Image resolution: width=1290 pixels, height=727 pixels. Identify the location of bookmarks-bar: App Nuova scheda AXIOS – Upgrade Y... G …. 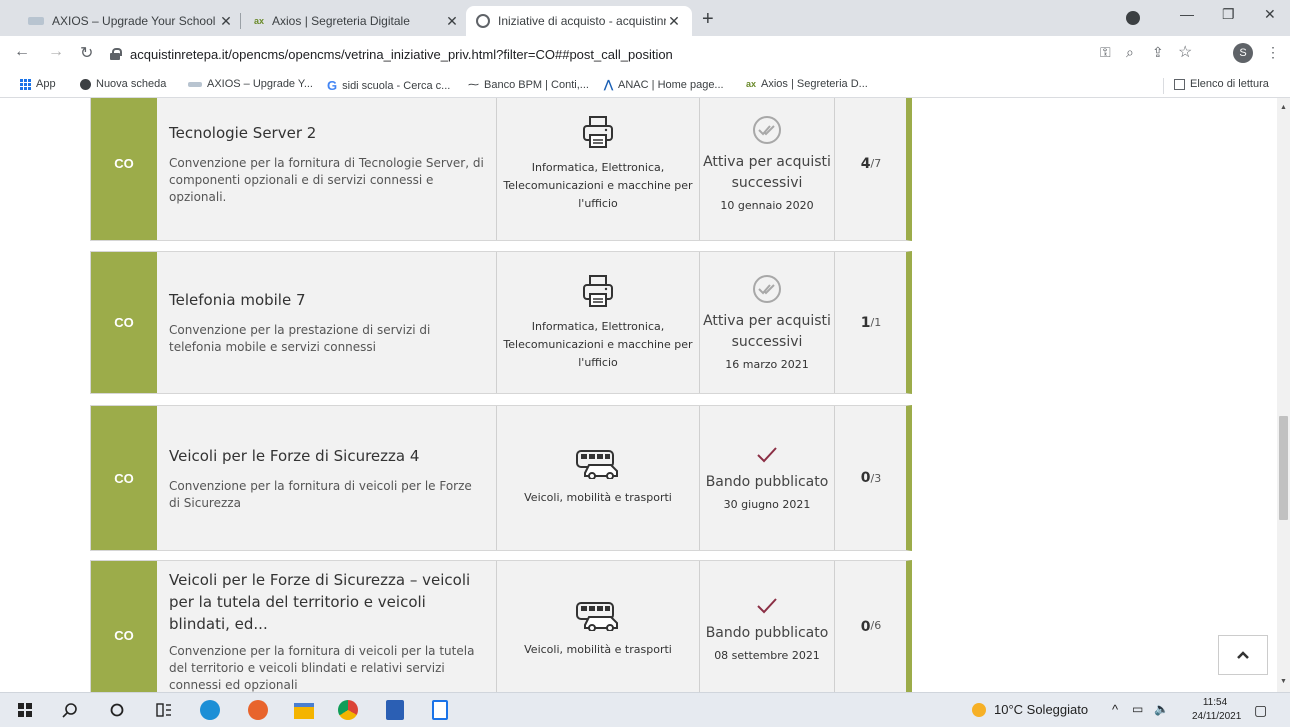
(645, 85).